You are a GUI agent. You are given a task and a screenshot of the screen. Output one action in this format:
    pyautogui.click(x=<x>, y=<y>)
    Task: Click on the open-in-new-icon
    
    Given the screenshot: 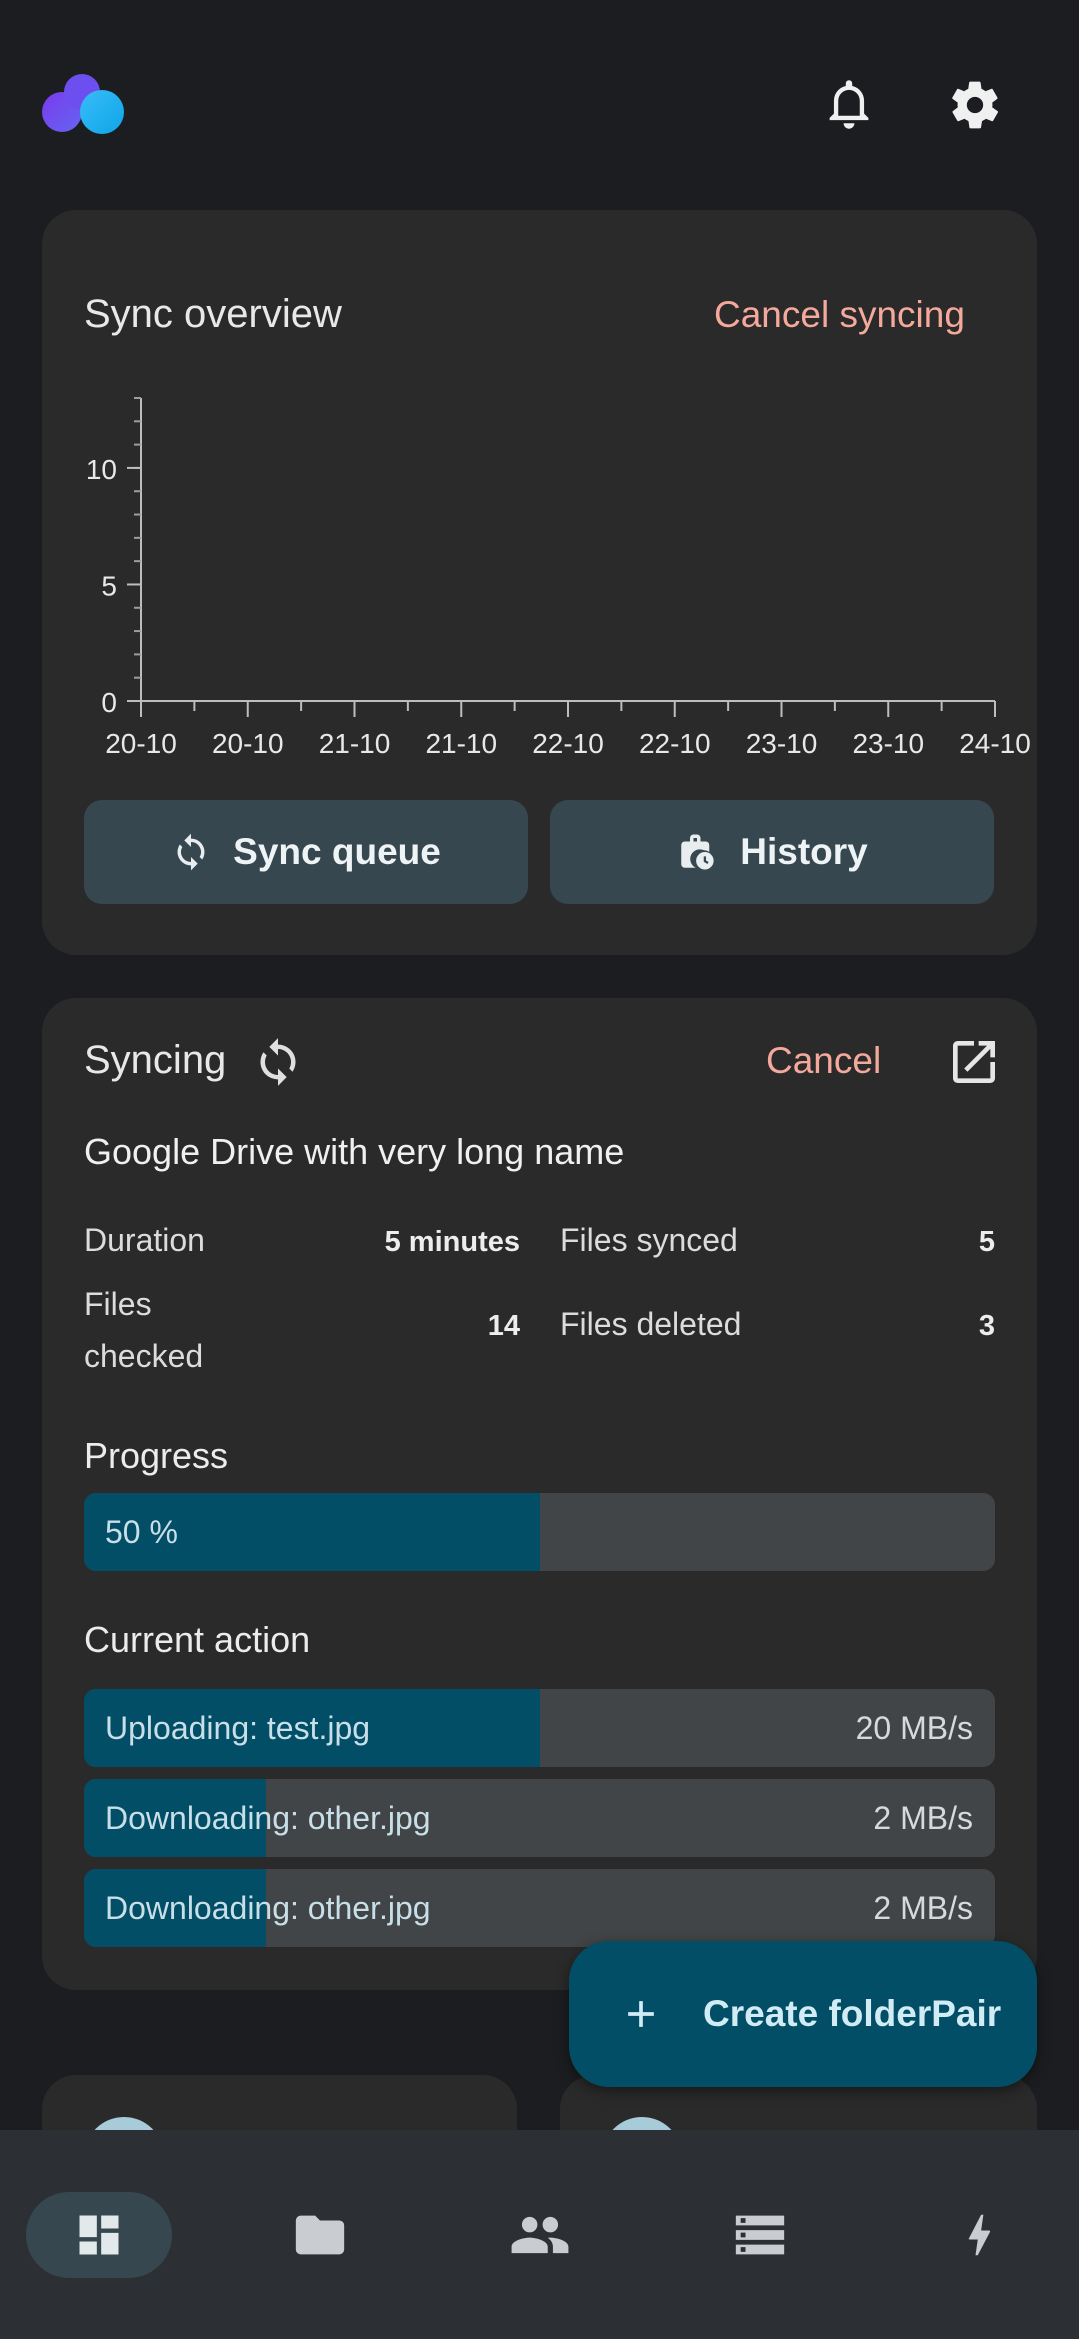 What is the action you would take?
    pyautogui.click(x=974, y=1064)
    